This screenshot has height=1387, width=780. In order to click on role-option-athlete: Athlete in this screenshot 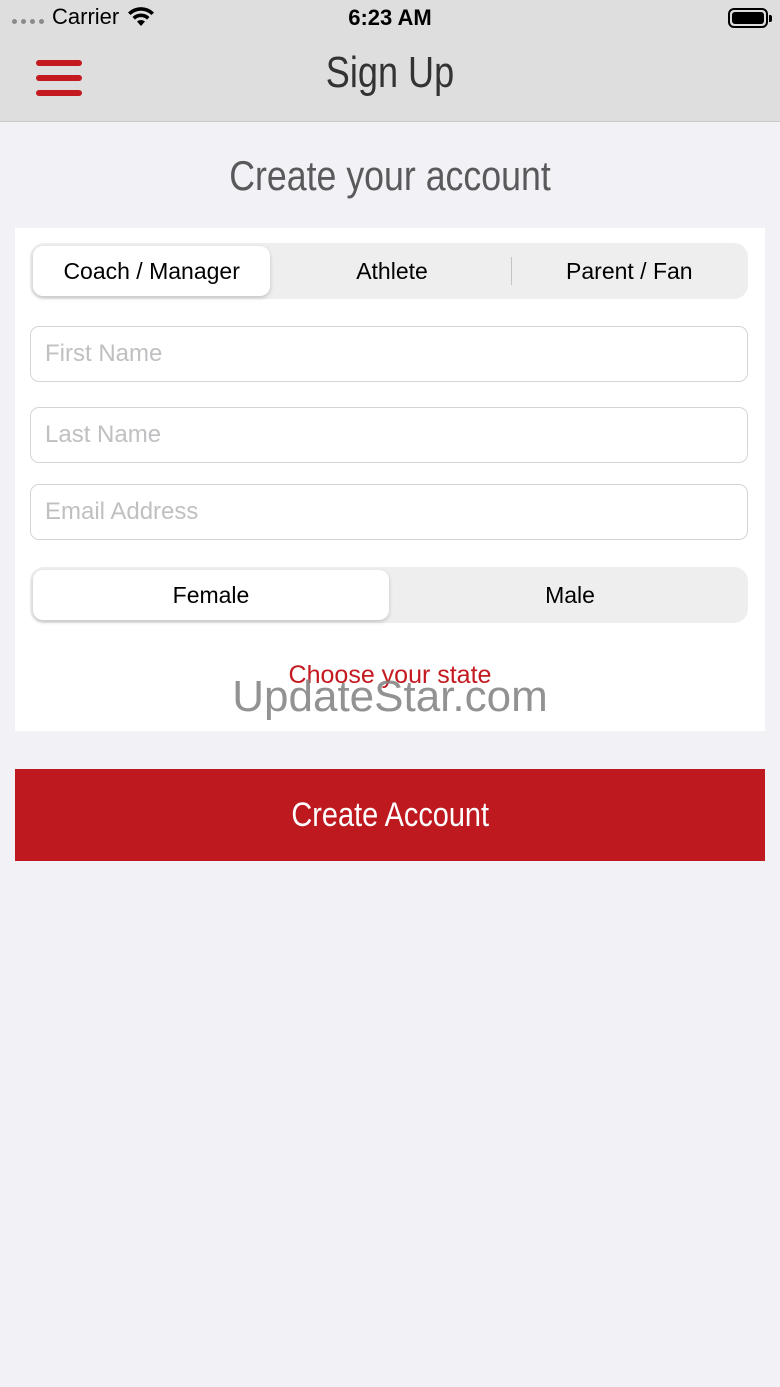, I will do `click(391, 271)`.